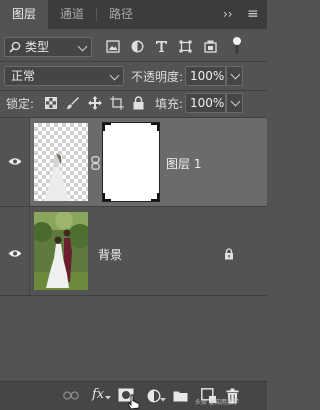 The height and width of the screenshot is (410, 320). Describe the element at coordinates (95, 103) in the screenshot. I see `lock-position-icon` at that location.